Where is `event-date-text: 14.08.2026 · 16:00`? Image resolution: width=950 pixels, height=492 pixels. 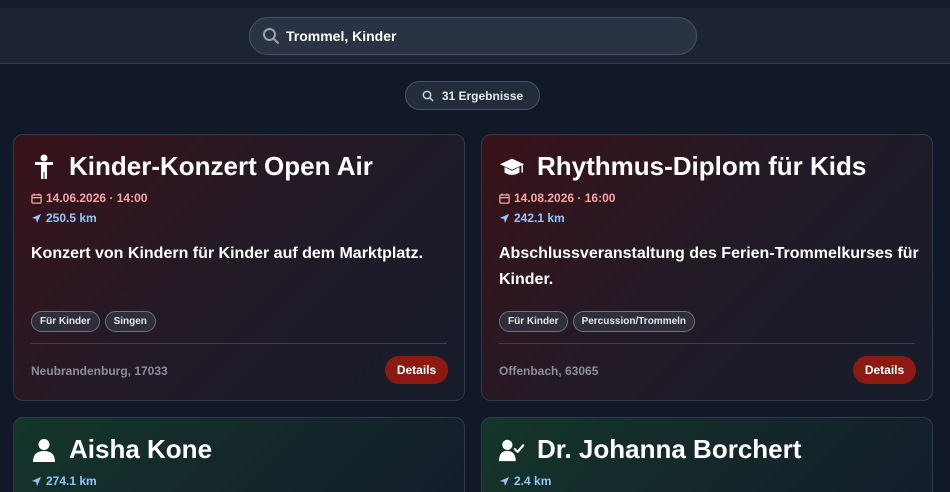 event-date-text: 14.08.2026 · 16:00 is located at coordinates (565, 198).